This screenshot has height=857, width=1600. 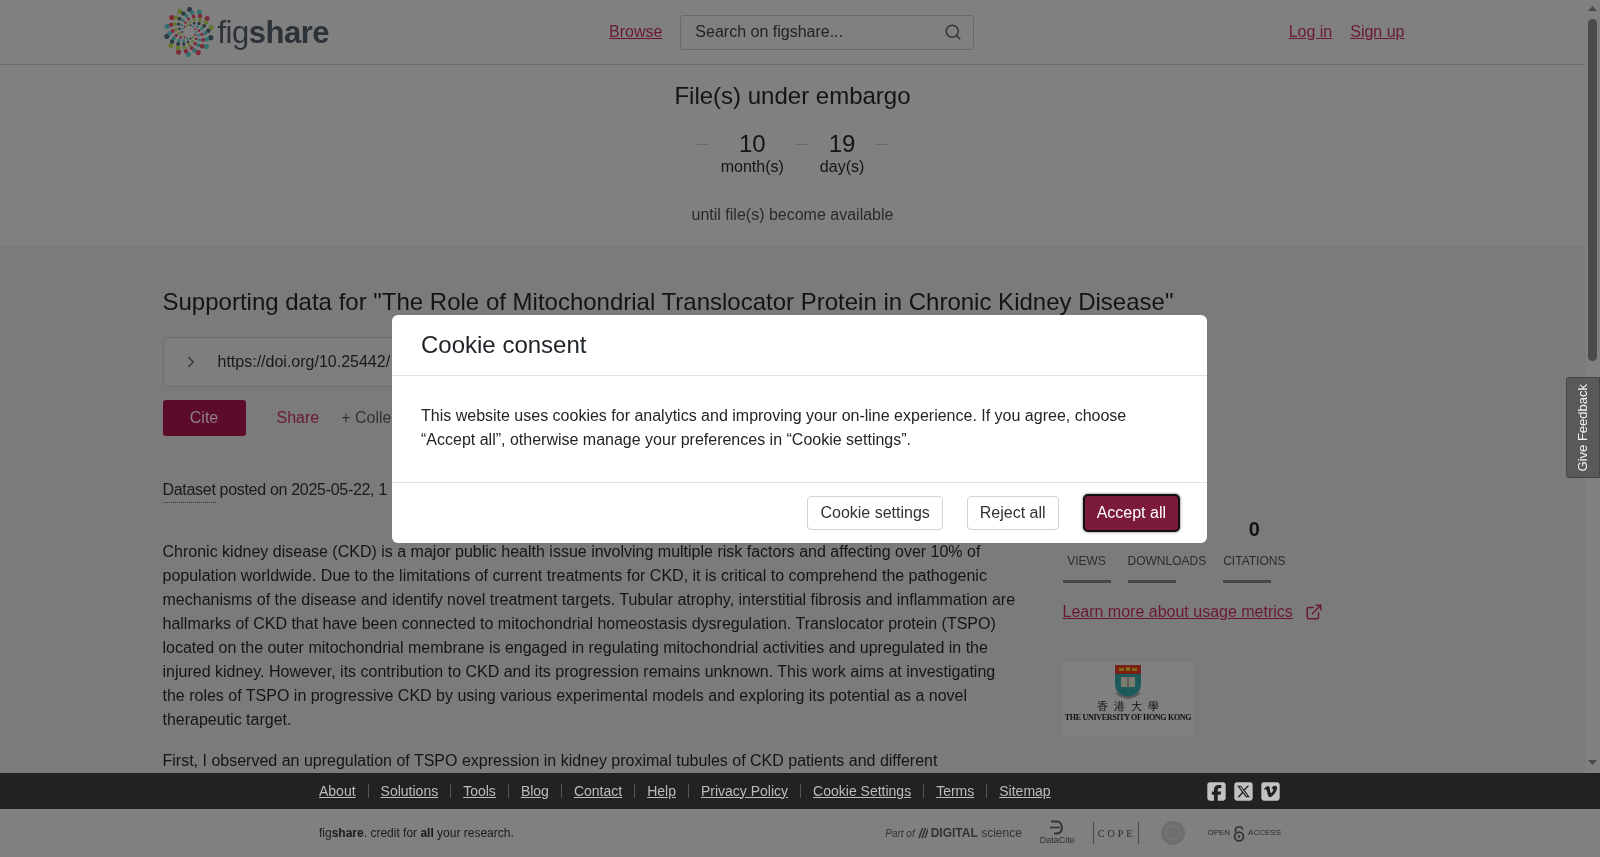 I want to click on partner-logo-text: OPEN, so click(x=1219, y=833).